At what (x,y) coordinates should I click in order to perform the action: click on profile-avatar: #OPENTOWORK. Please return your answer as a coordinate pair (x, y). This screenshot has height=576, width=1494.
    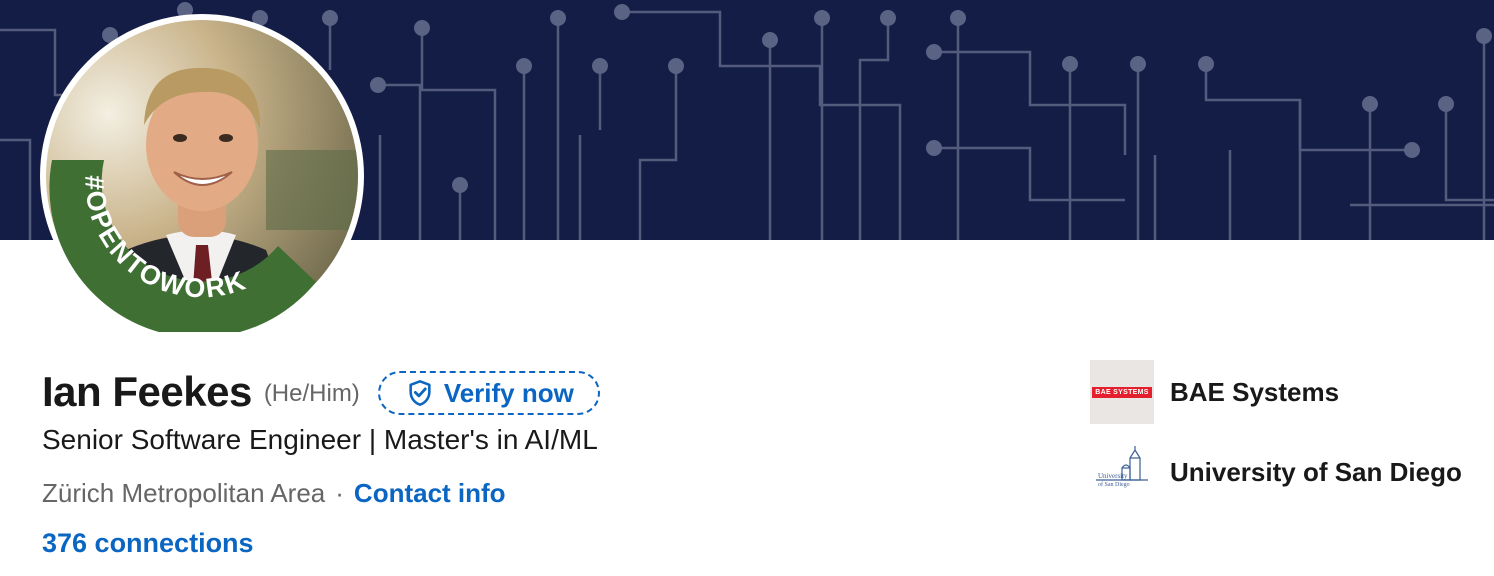
    Looking at the image, I should click on (202, 176).